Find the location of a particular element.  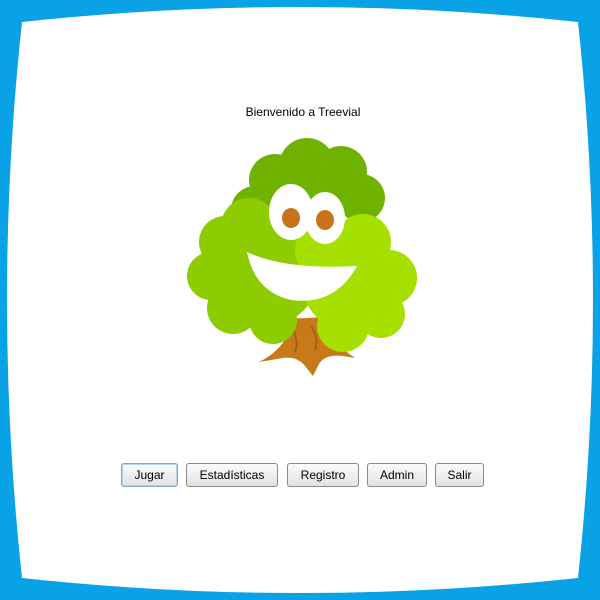

welcome-label: Bienvenido a Treevial is located at coordinates (303, 112).